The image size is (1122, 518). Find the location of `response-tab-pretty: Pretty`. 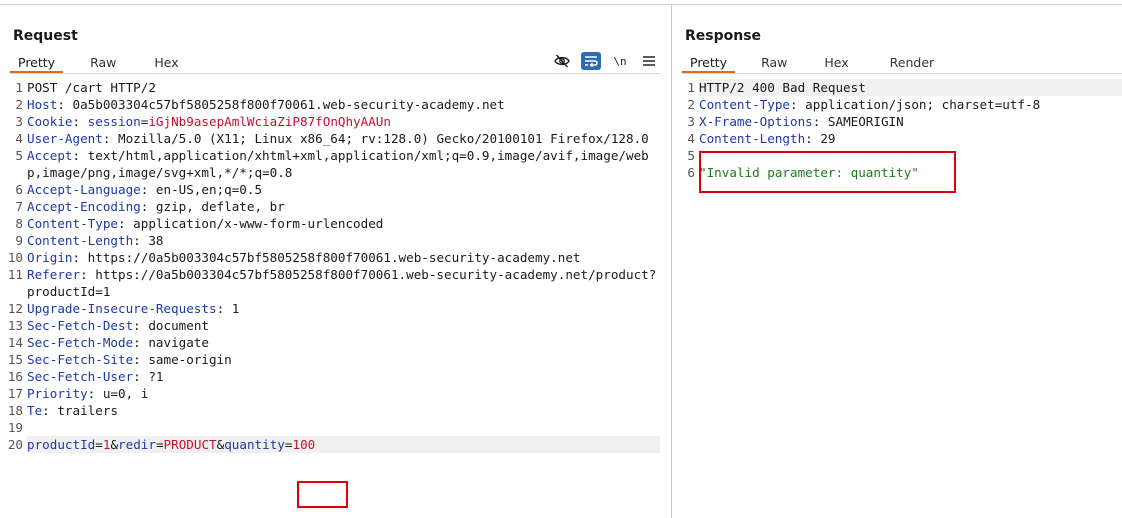

response-tab-pretty: Pretty is located at coordinates (709, 63).